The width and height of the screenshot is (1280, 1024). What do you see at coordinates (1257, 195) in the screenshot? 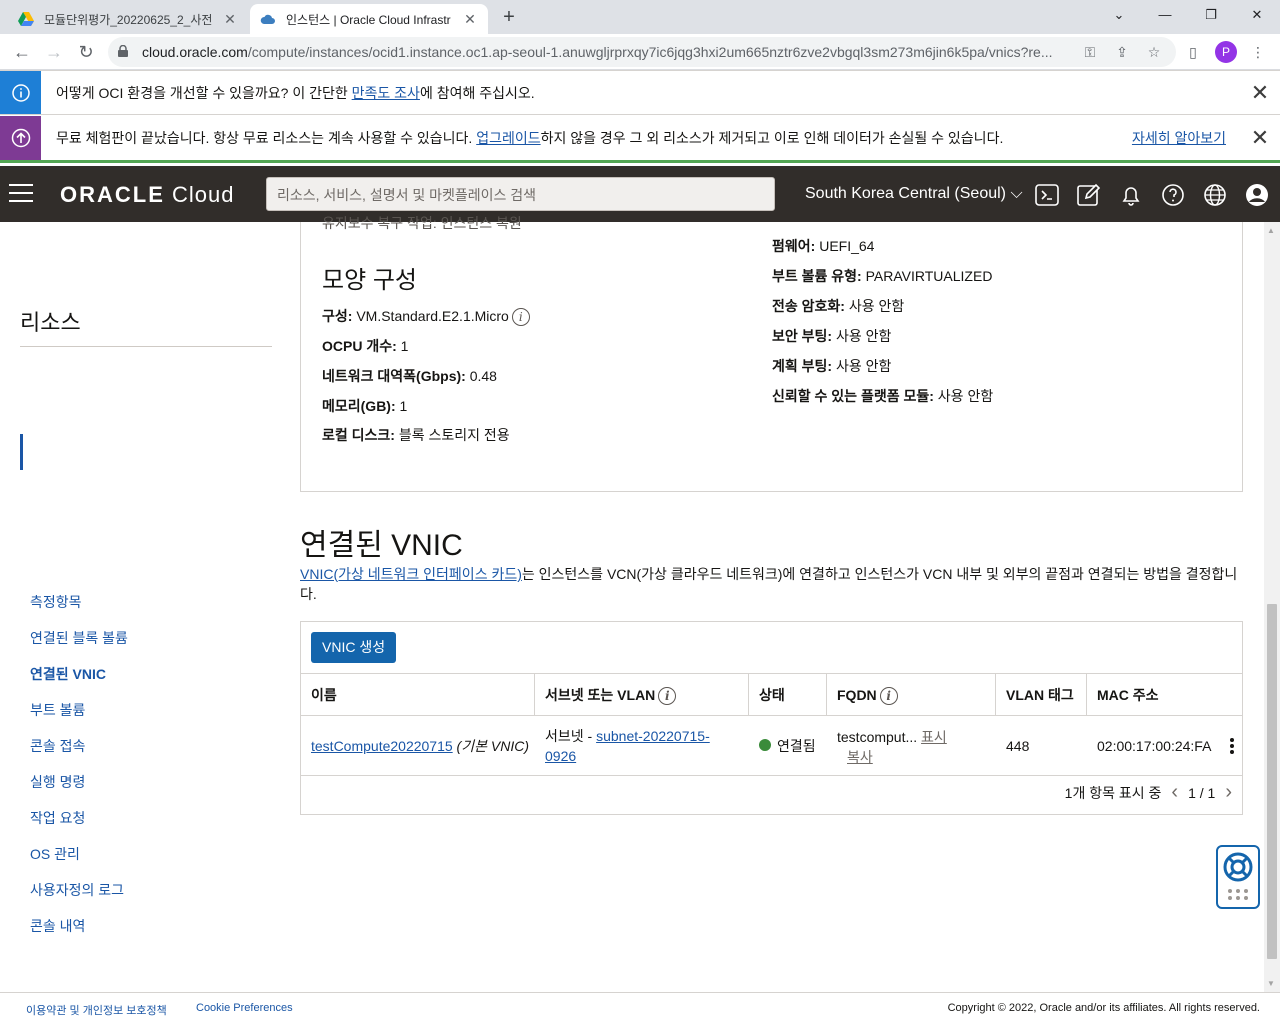
I see `user-profile-icon` at bounding box center [1257, 195].